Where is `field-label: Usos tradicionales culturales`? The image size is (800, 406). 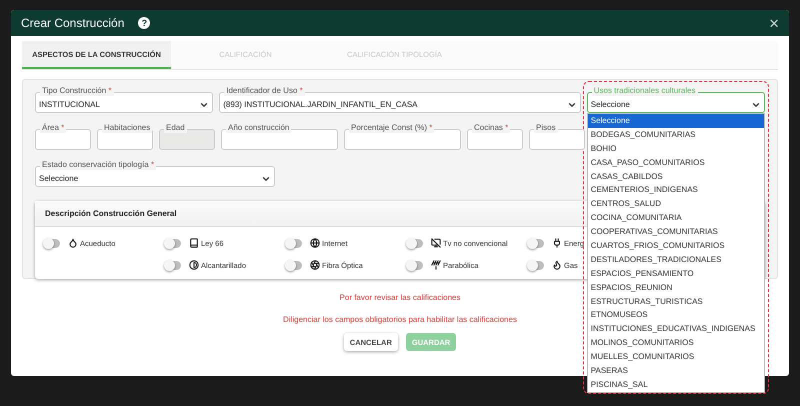 field-label: Usos tradicionales culturales is located at coordinates (645, 91).